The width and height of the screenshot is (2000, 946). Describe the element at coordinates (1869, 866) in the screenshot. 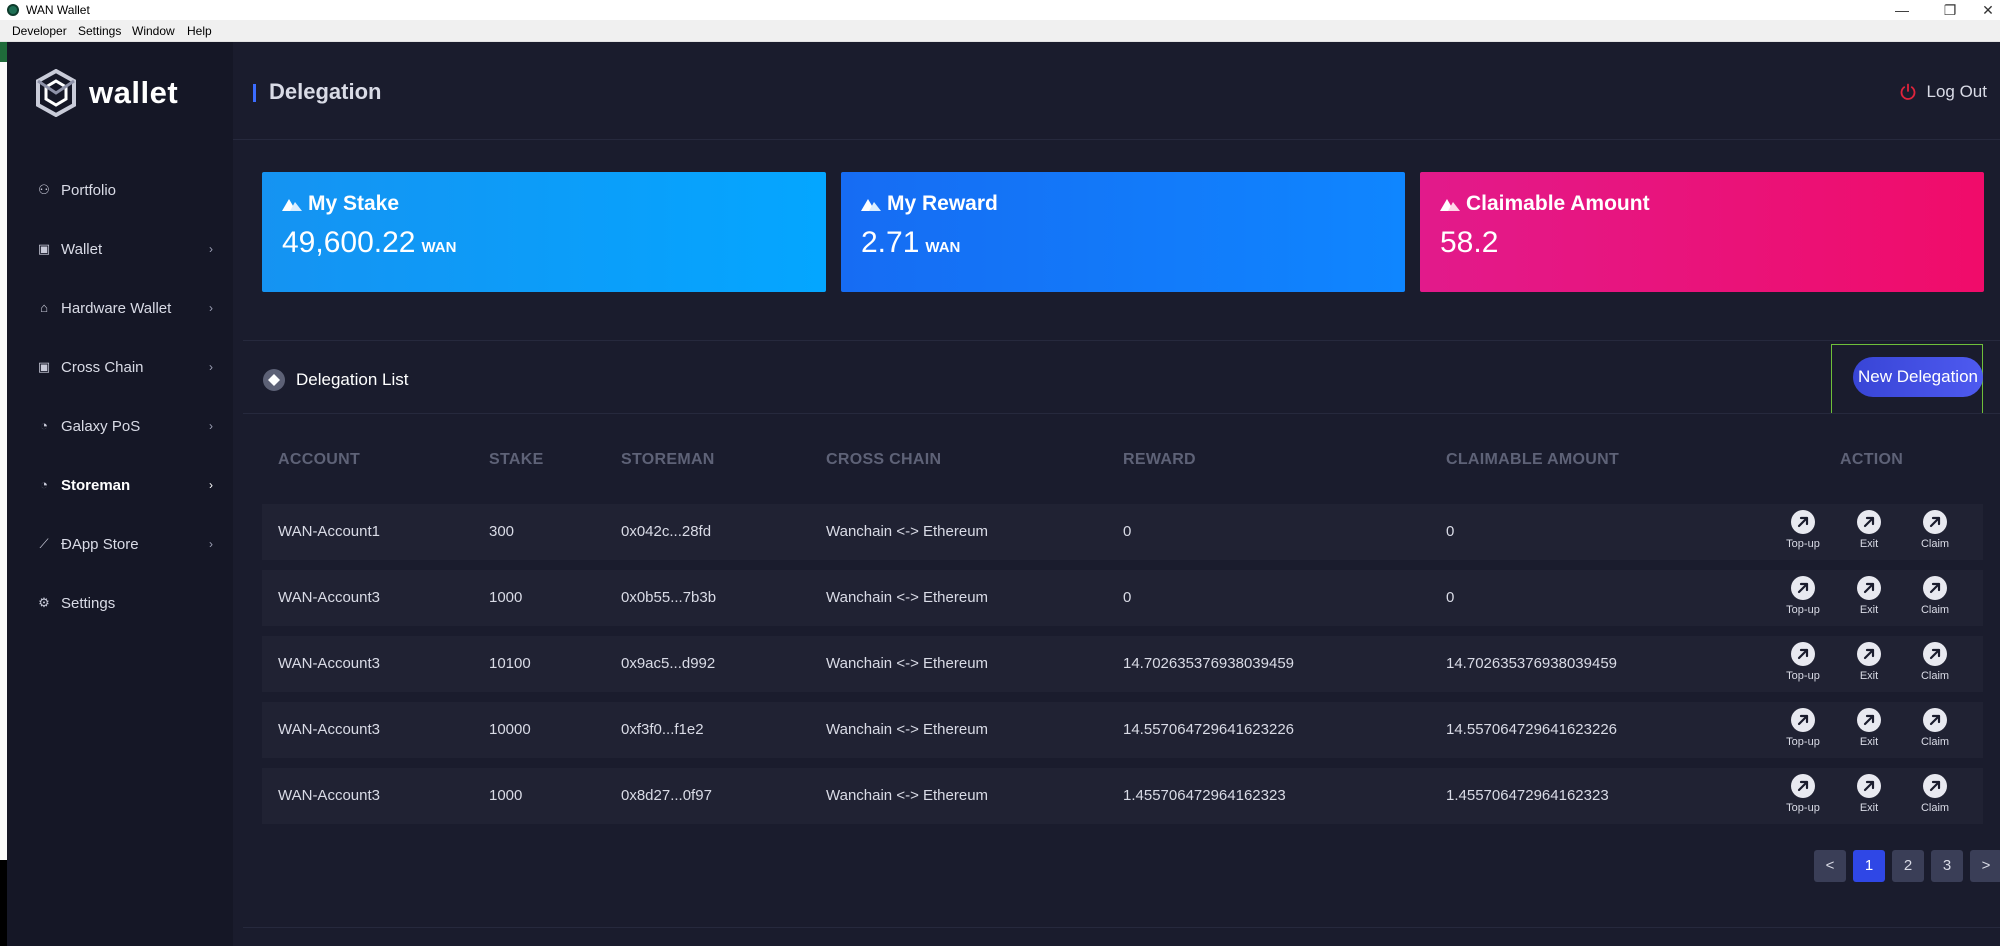

I see `pagination-page-1: 1` at that location.